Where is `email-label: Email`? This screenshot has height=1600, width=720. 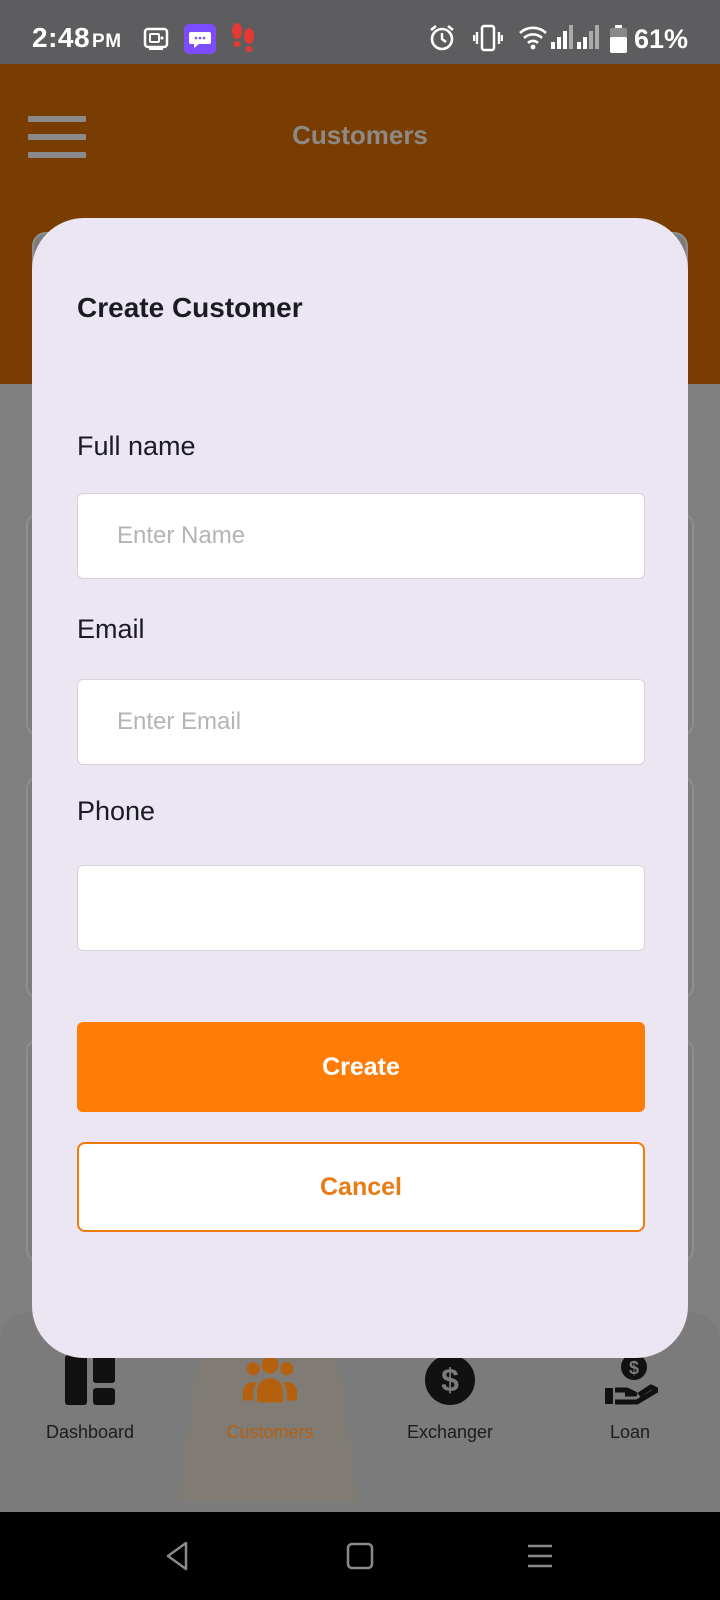
email-label: Email is located at coordinates (111, 629).